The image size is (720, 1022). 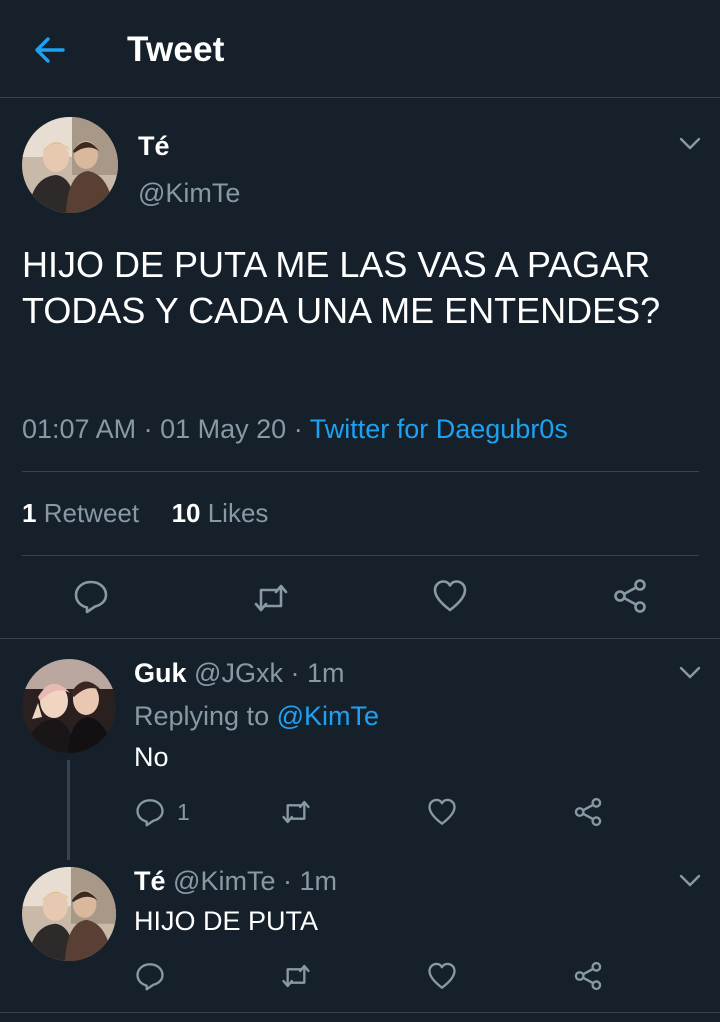 What do you see at coordinates (328, 716) in the screenshot?
I see `replying-to-handle: @KimTe` at bounding box center [328, 716].